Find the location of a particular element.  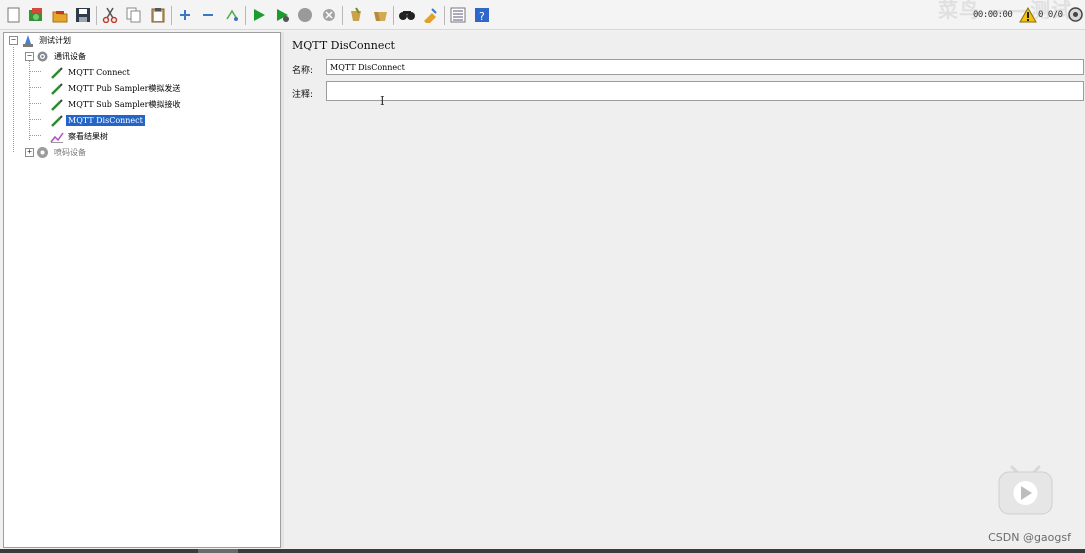

tree-node-test-plan: 测试计划 is located at coordinates (46, 40).